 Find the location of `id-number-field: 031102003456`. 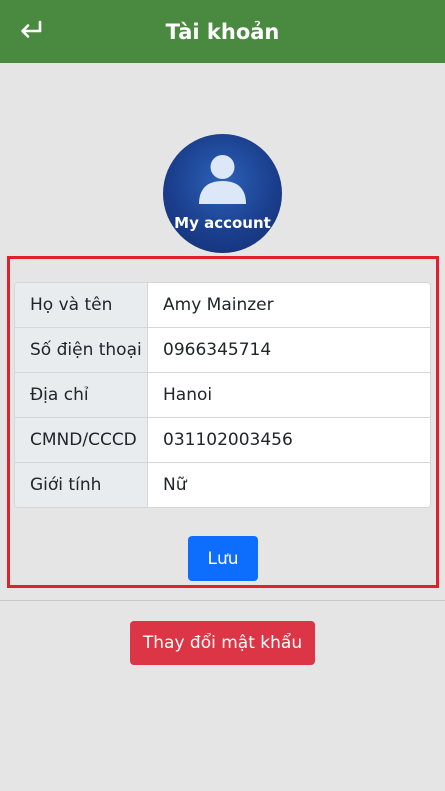

id-number-field: 031102003456 is located at coordinates (289, 440).